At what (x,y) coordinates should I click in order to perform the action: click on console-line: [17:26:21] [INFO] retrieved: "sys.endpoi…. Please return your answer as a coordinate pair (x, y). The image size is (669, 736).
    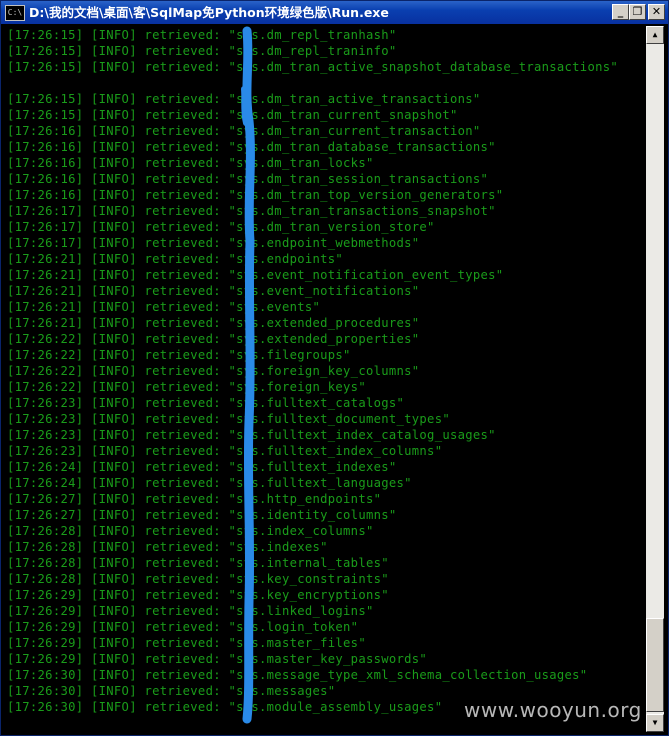
    Looking at the image, I should click on (175, 259).